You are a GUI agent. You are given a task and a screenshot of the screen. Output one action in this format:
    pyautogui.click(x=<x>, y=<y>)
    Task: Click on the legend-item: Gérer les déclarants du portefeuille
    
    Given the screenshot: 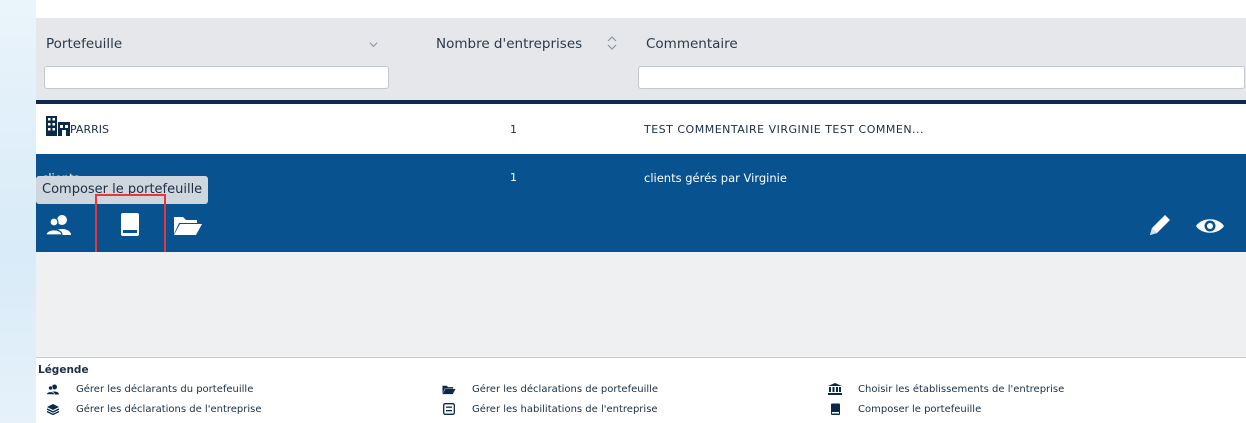 What is the action you would take?
    pyautogui.click(x=149, y=389)
    